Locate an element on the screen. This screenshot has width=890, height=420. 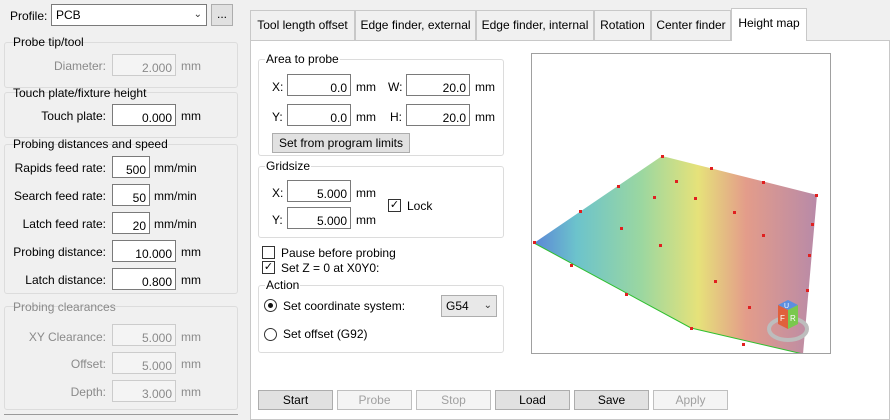
grid-y-field: 5.000 is located at coordinates (319, 218).